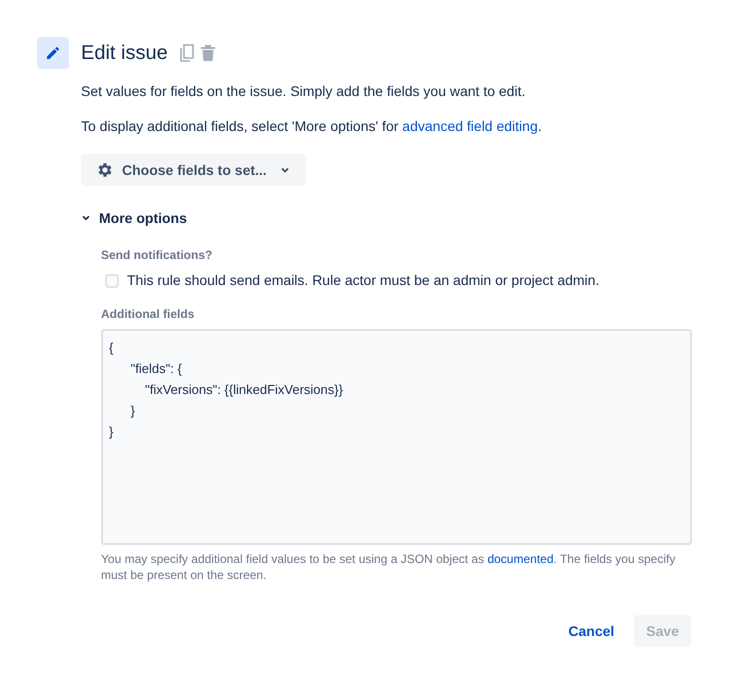 The height and width of the screenshot is (676, 741). What do you see at coordinates (112, 281) in the screenshot?
I see `checkbox` at bounding box center [112, 281].